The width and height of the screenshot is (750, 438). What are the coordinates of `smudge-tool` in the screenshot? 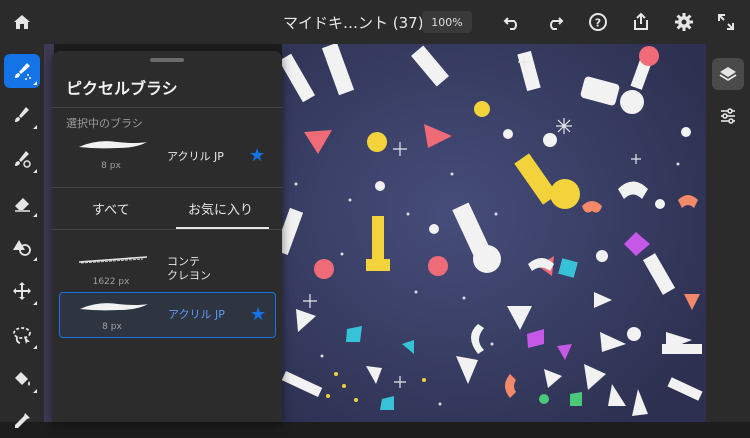 It's located at (22, 159).